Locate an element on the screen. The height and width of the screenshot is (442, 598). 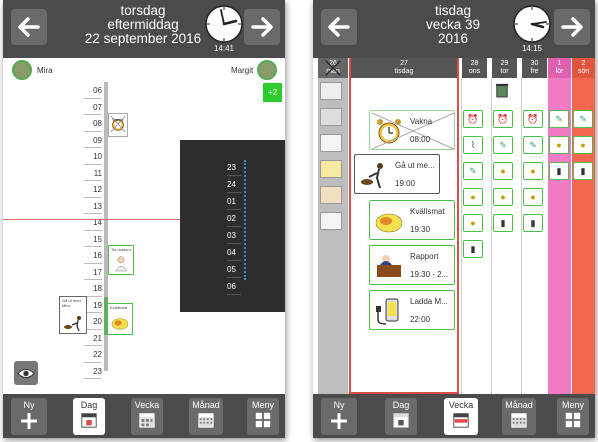
full-date-label: 22 september 2016 is located at coordinates (143, 38).